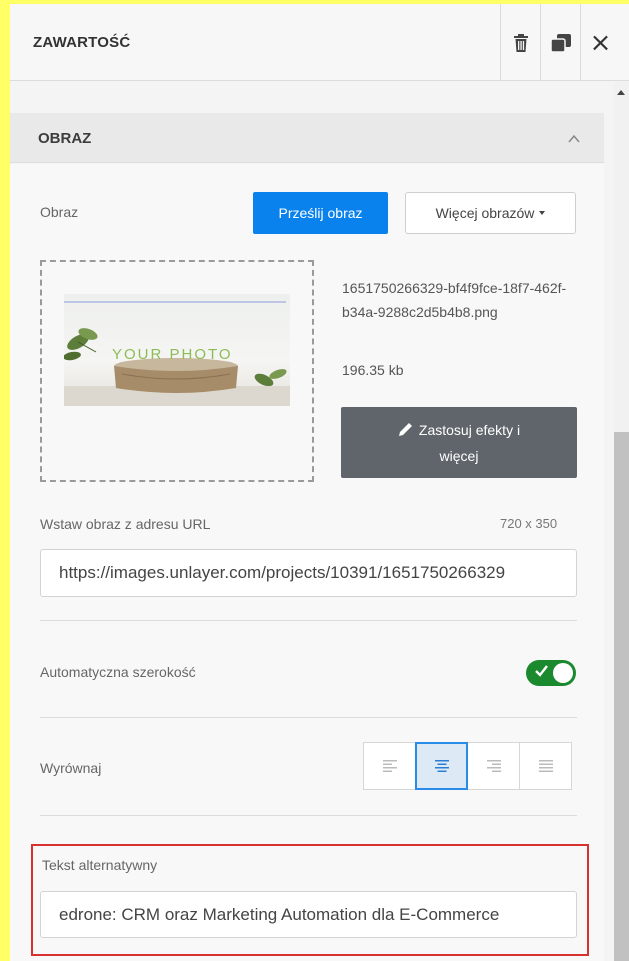 The height and width of the screenshot is (961, 629). What do you see at coordinates (82, 42) in the screenshot?
I see `panel-title: ZAWARTOŚĆ` at bounding box center [82, 42].